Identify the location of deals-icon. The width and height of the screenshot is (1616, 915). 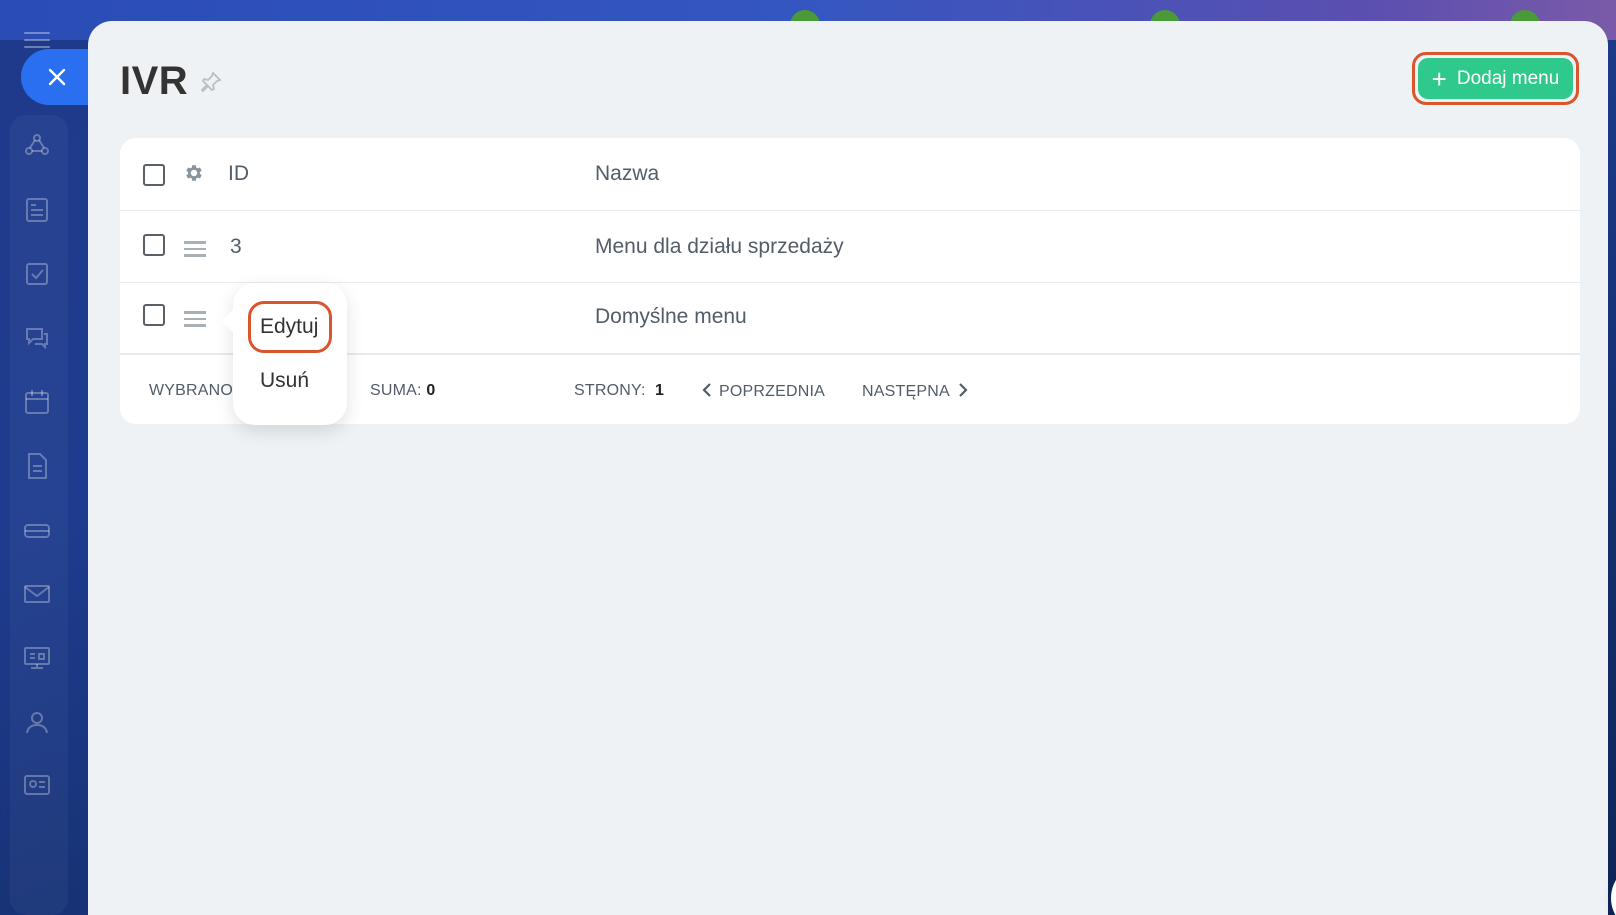
(37, 145).